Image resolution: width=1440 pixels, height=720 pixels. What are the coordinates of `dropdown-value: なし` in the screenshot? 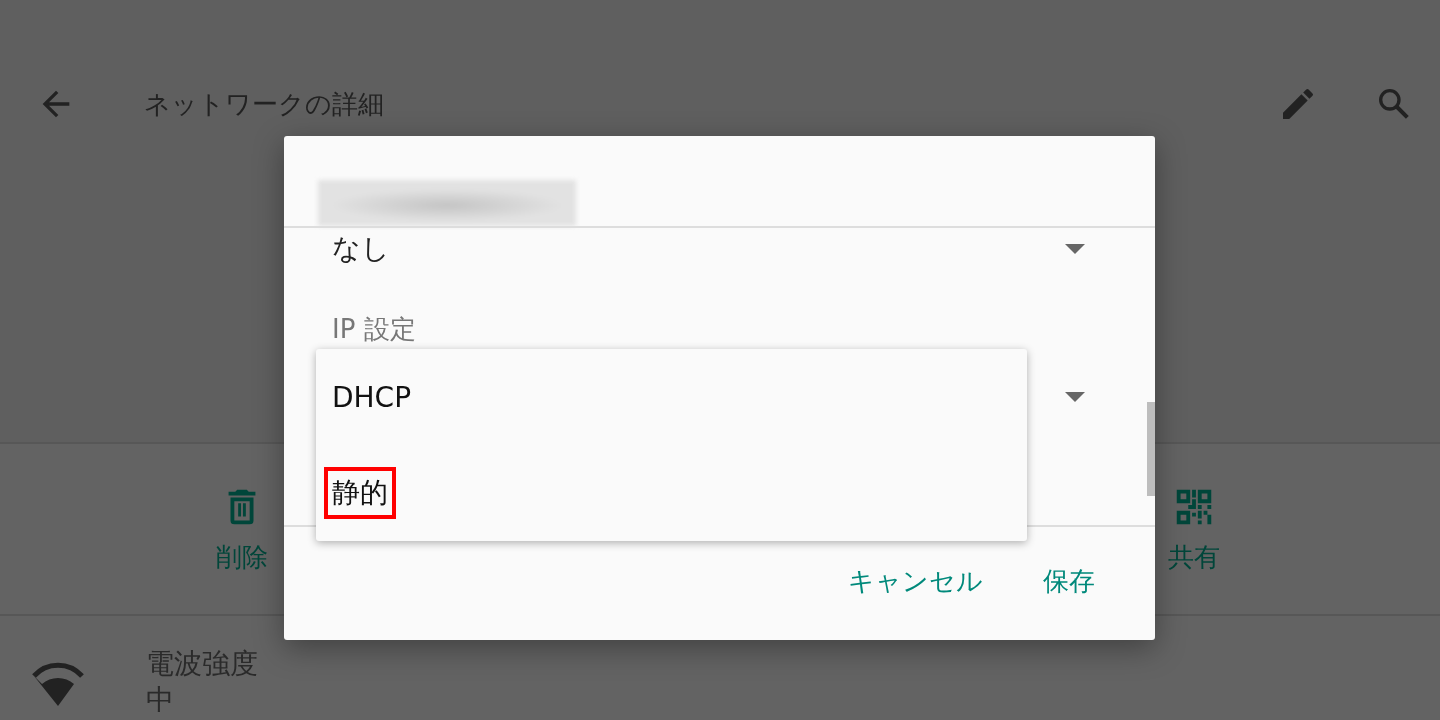 It's located at (361, 249).